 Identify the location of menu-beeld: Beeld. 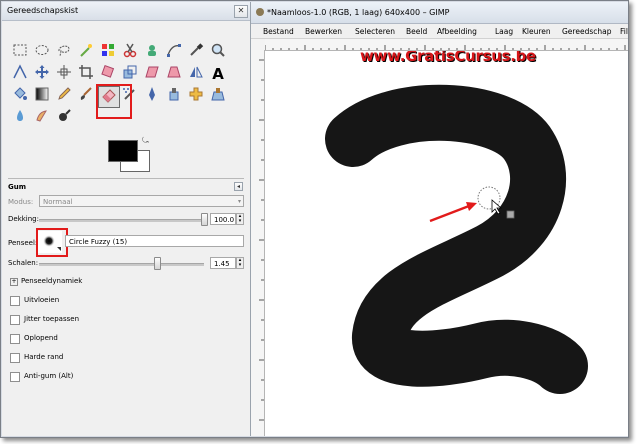
(416, 31).